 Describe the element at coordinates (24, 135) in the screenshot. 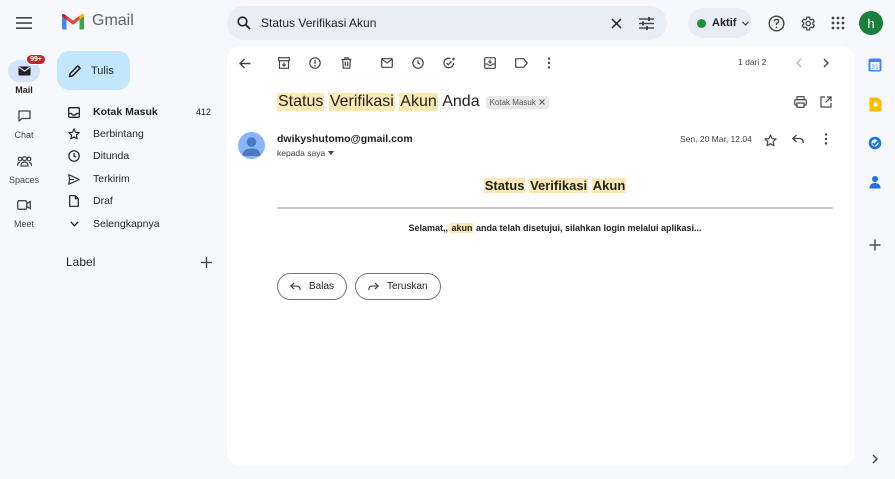

I see `rail-chat-label: Chat` at that location.